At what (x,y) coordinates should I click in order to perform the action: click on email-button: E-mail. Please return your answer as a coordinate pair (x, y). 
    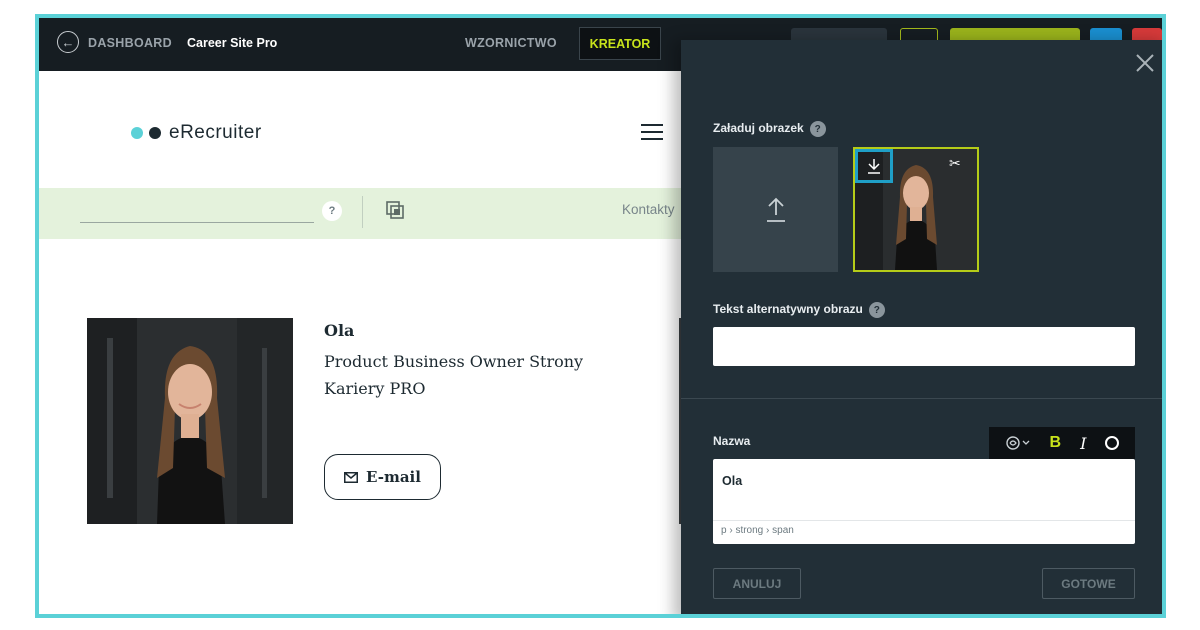
    Looking at the image, I should click on (382, 477).